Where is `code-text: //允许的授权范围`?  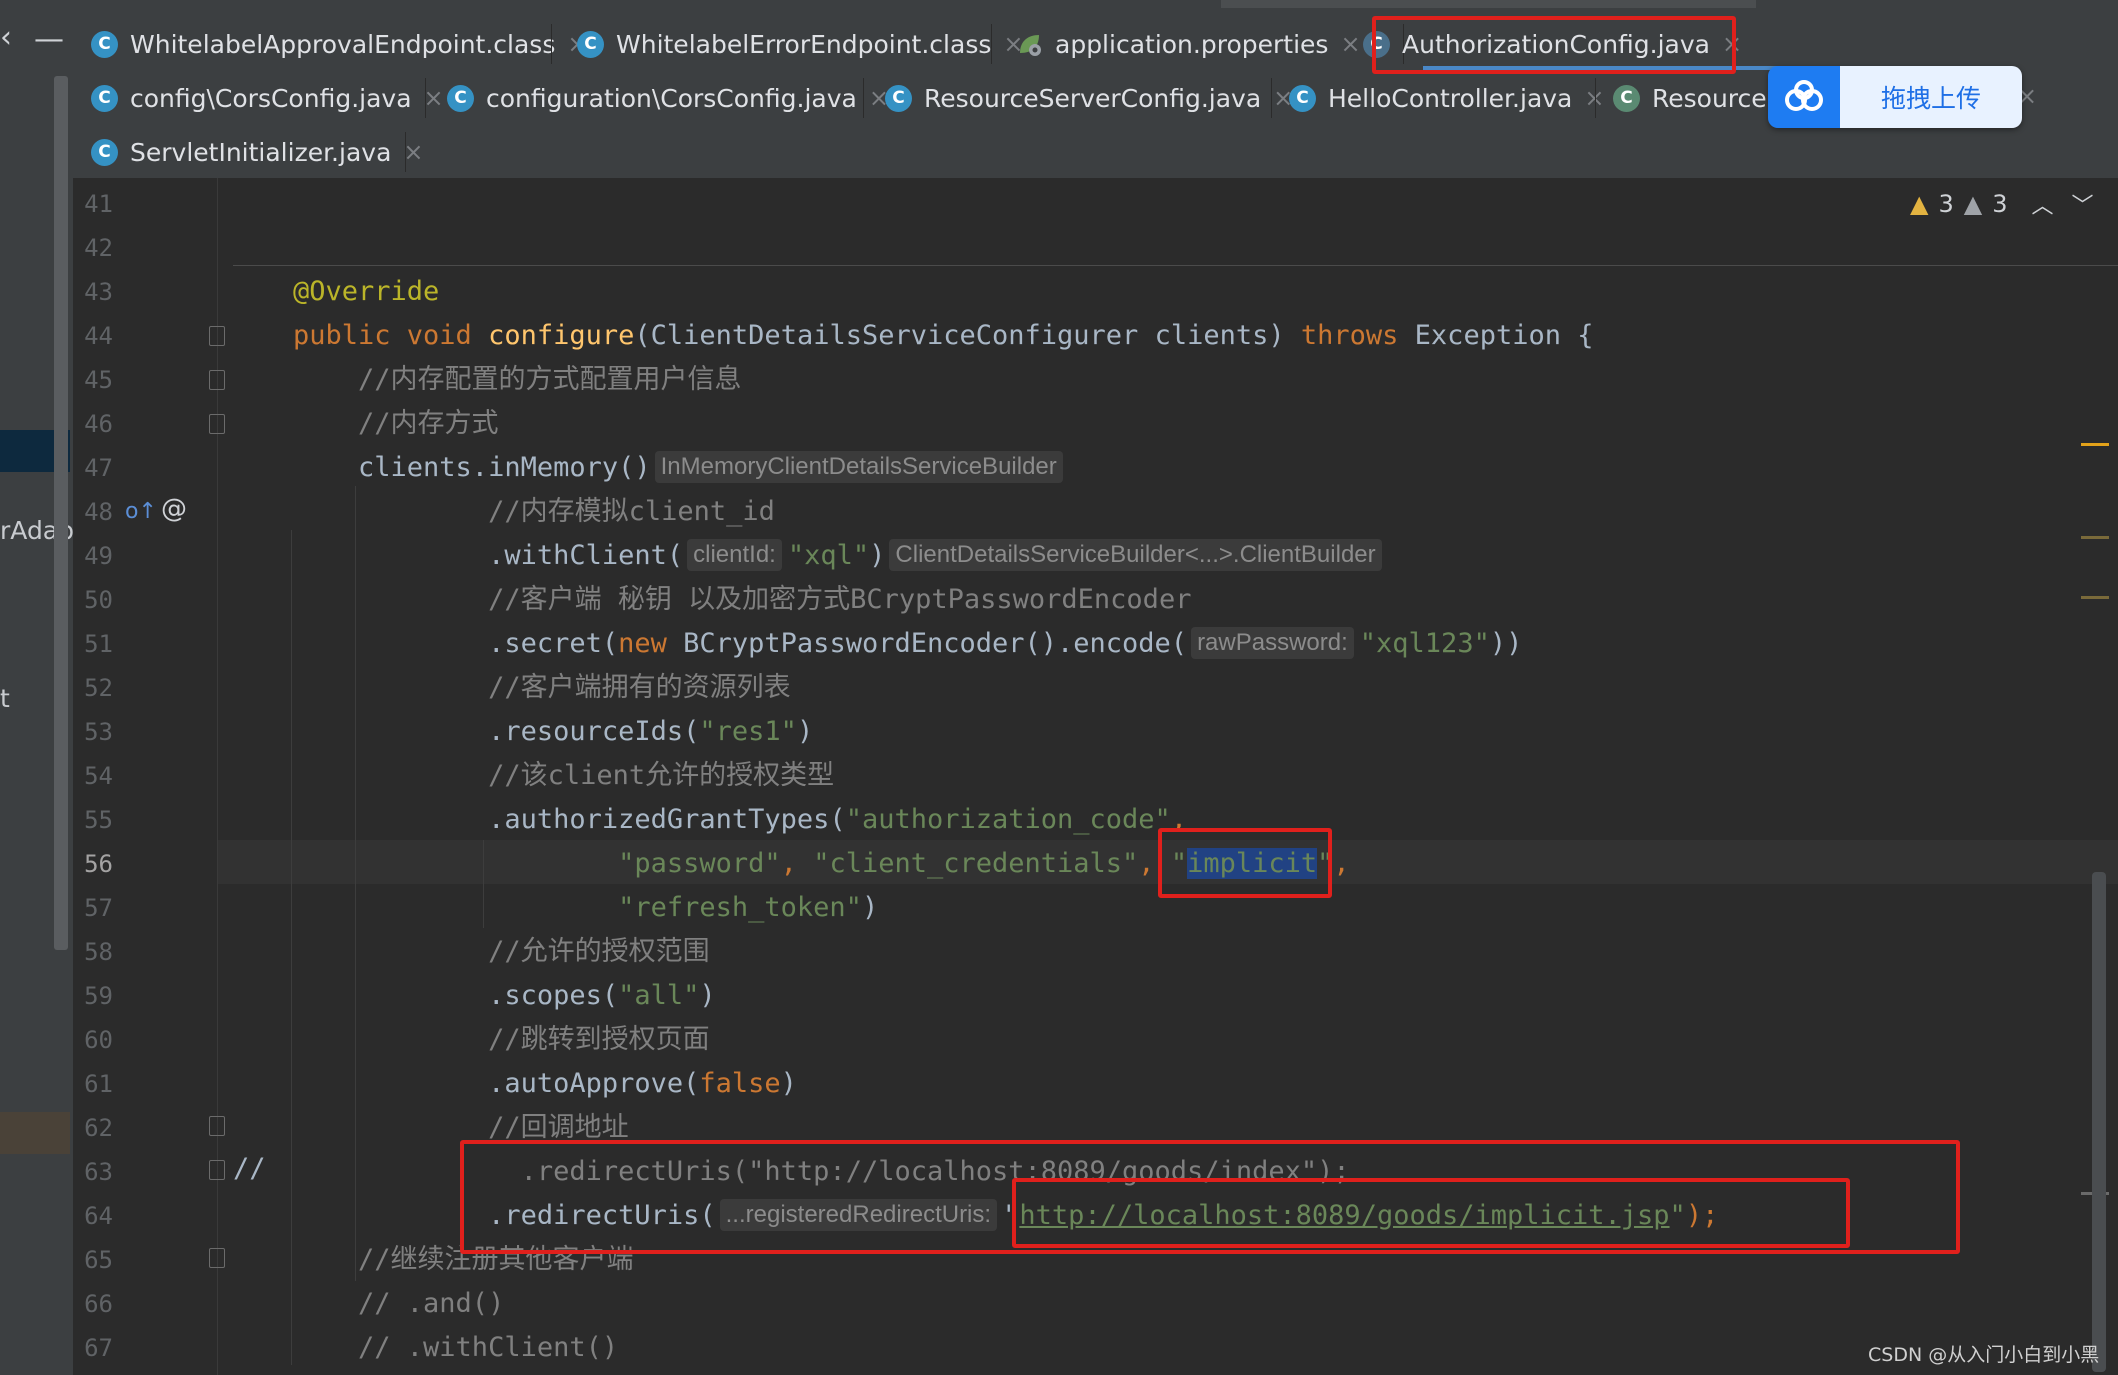 code-text: //允许的授权范围 is located at coordinates (501, 952).